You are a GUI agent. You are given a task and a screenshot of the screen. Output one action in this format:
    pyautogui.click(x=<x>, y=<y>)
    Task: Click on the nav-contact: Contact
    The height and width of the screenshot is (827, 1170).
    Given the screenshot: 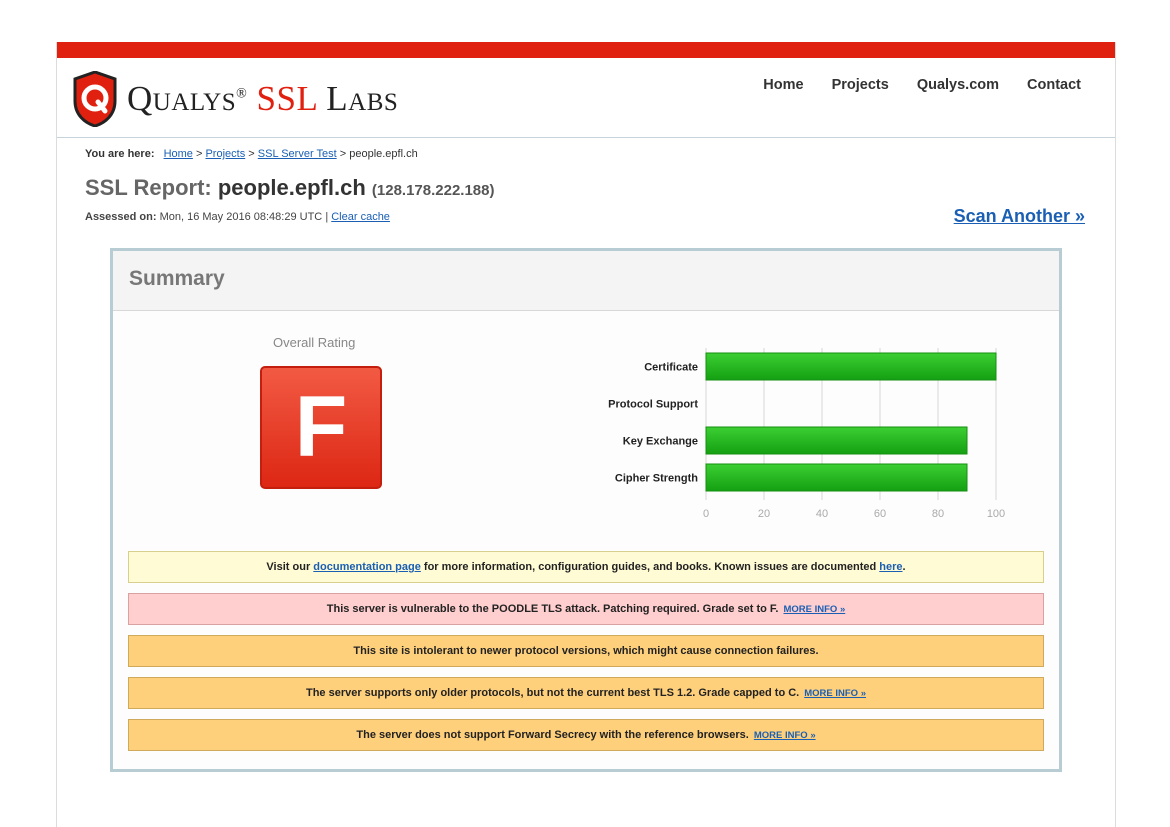 What is the action you would take?
    pyautogui.click(x=1054, y=85)
    